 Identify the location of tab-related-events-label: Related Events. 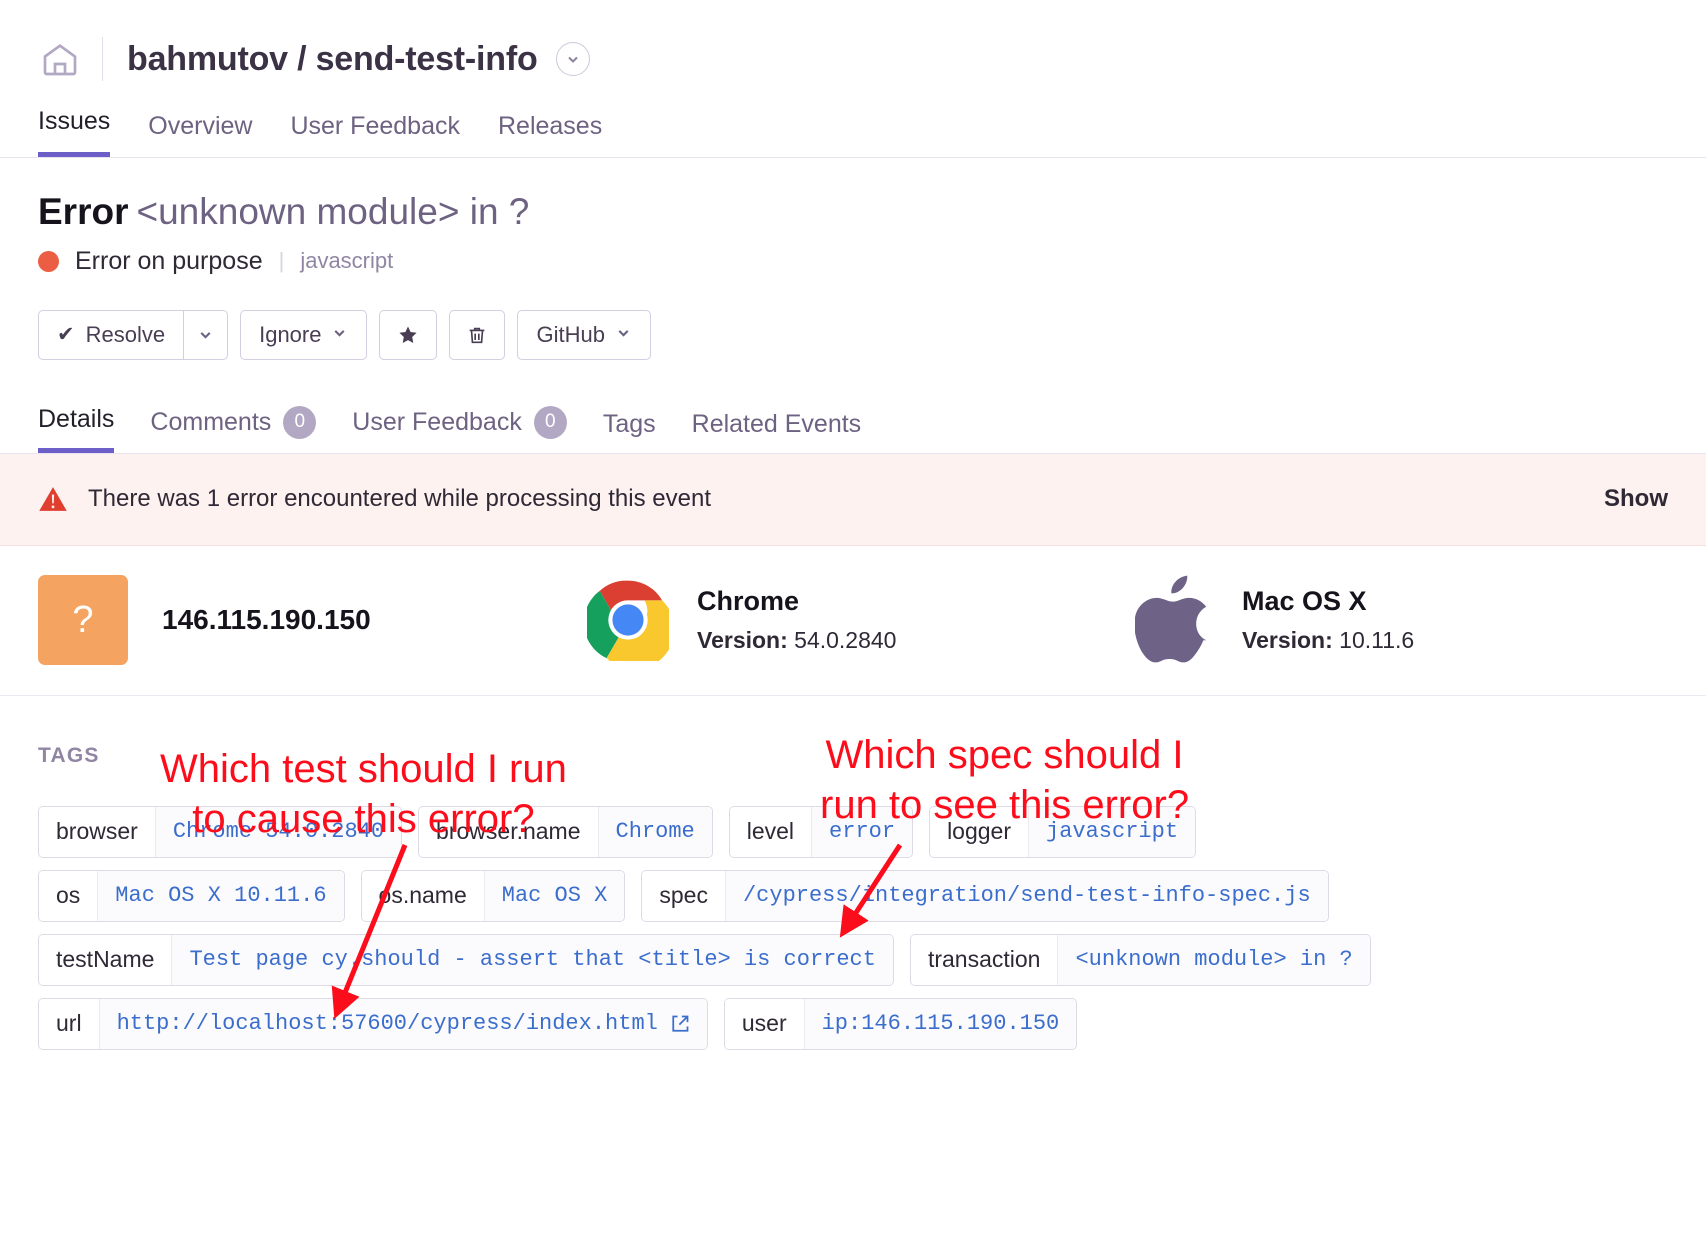
(776, 423).